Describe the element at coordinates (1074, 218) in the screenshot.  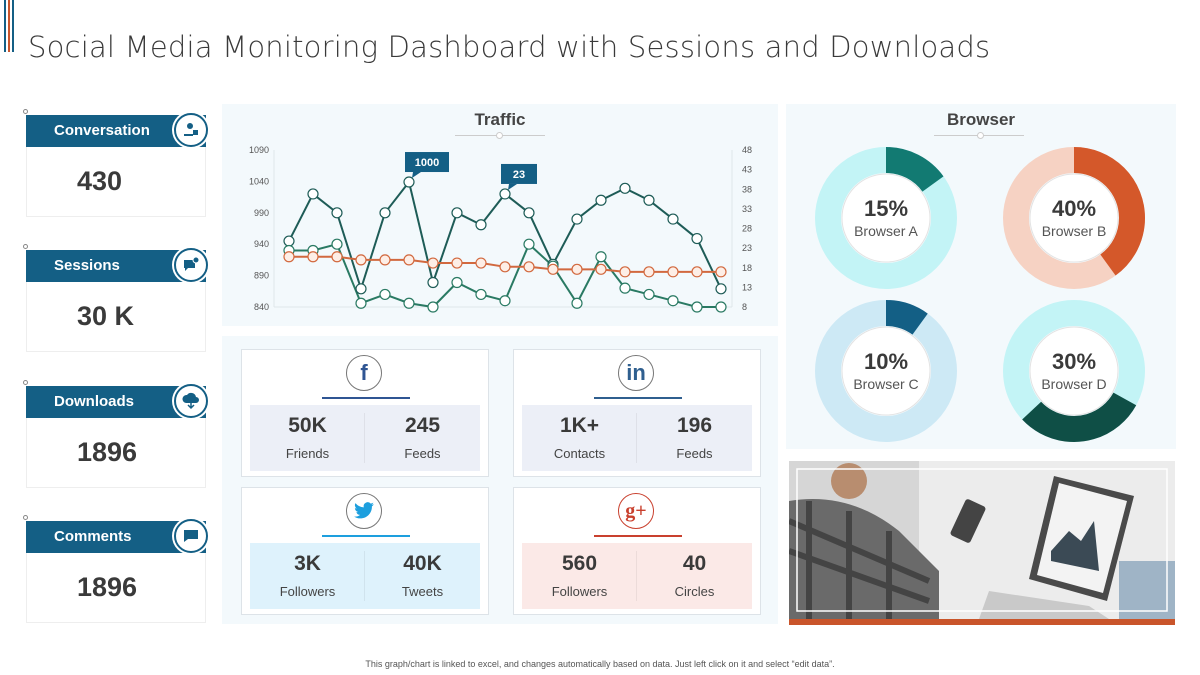
I see `donut-browser-b: 40% Browser B` at that location.